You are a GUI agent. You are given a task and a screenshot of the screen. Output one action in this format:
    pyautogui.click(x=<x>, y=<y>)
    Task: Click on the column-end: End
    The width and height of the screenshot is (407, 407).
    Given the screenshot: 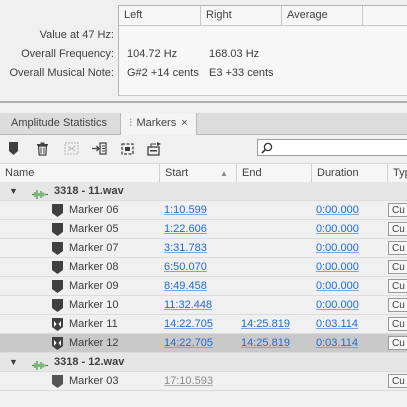 What is the action you would take?
    pyautogui.click(x=274, y=173)
    